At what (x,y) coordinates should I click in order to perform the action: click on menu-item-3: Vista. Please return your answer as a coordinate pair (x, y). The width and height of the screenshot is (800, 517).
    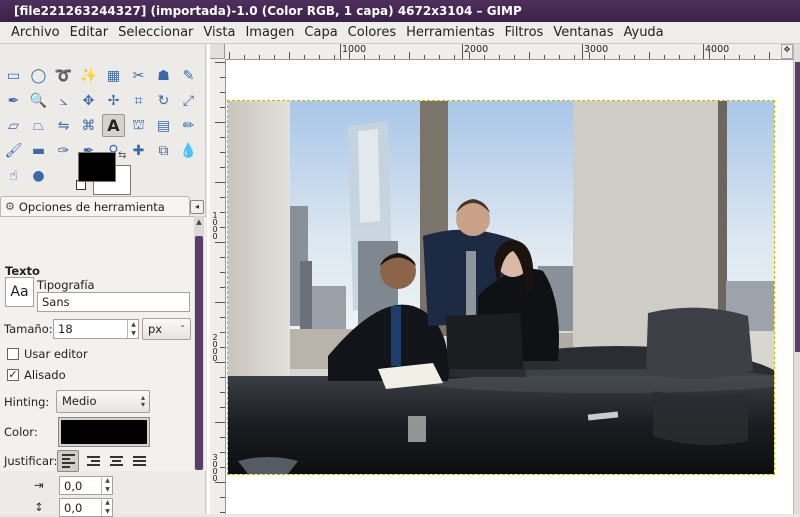
    Looking at the image, I should click on (219, 33).